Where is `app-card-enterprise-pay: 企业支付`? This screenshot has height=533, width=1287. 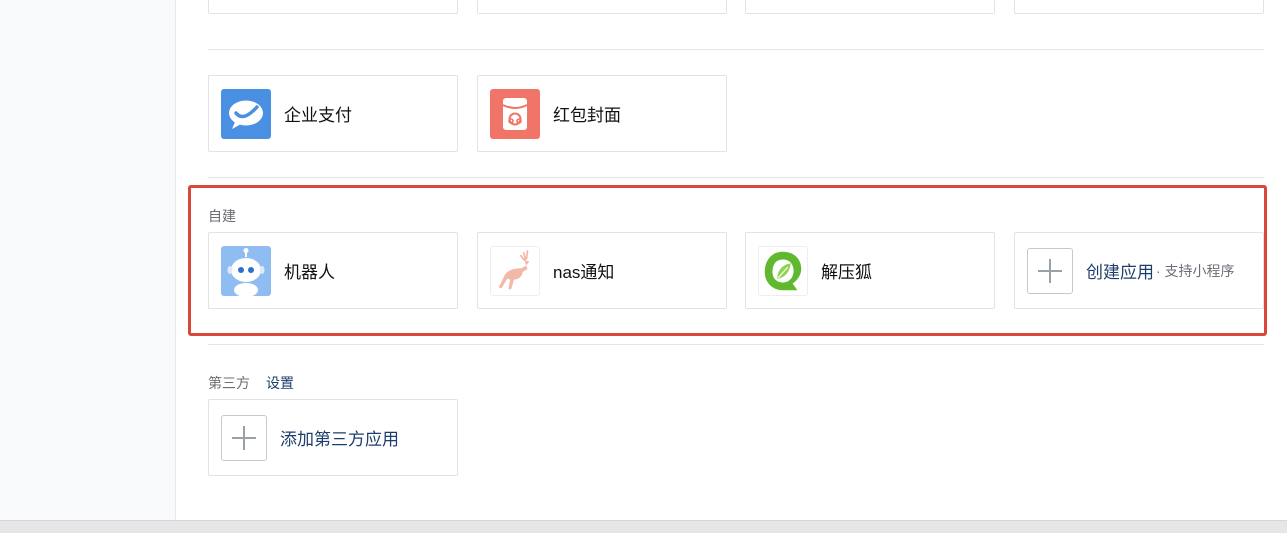
app-card-enterprise-pay: 企业支付 is located at coordinates (333, 113).